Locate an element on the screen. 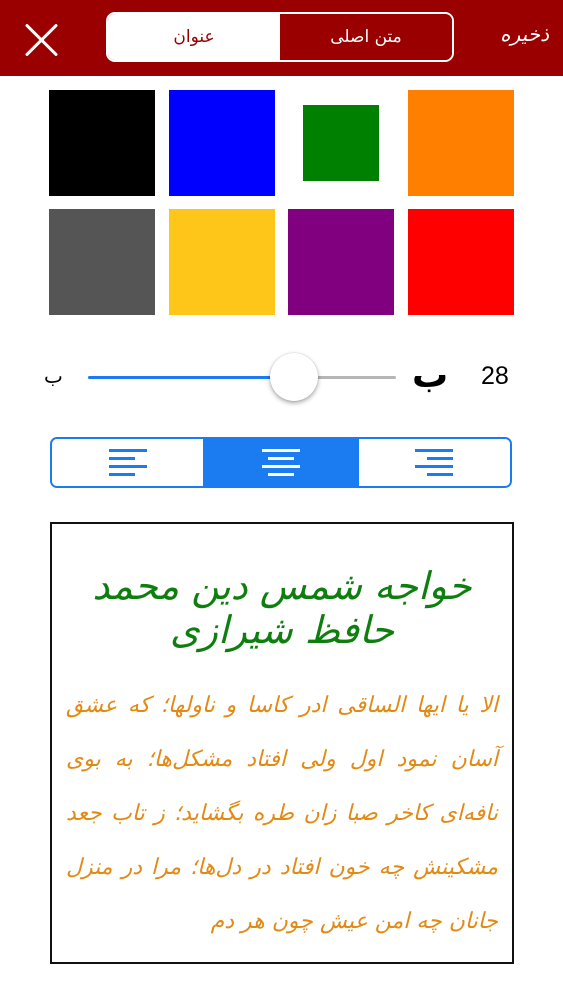  align-center-button is located at coordinates (280, 462).